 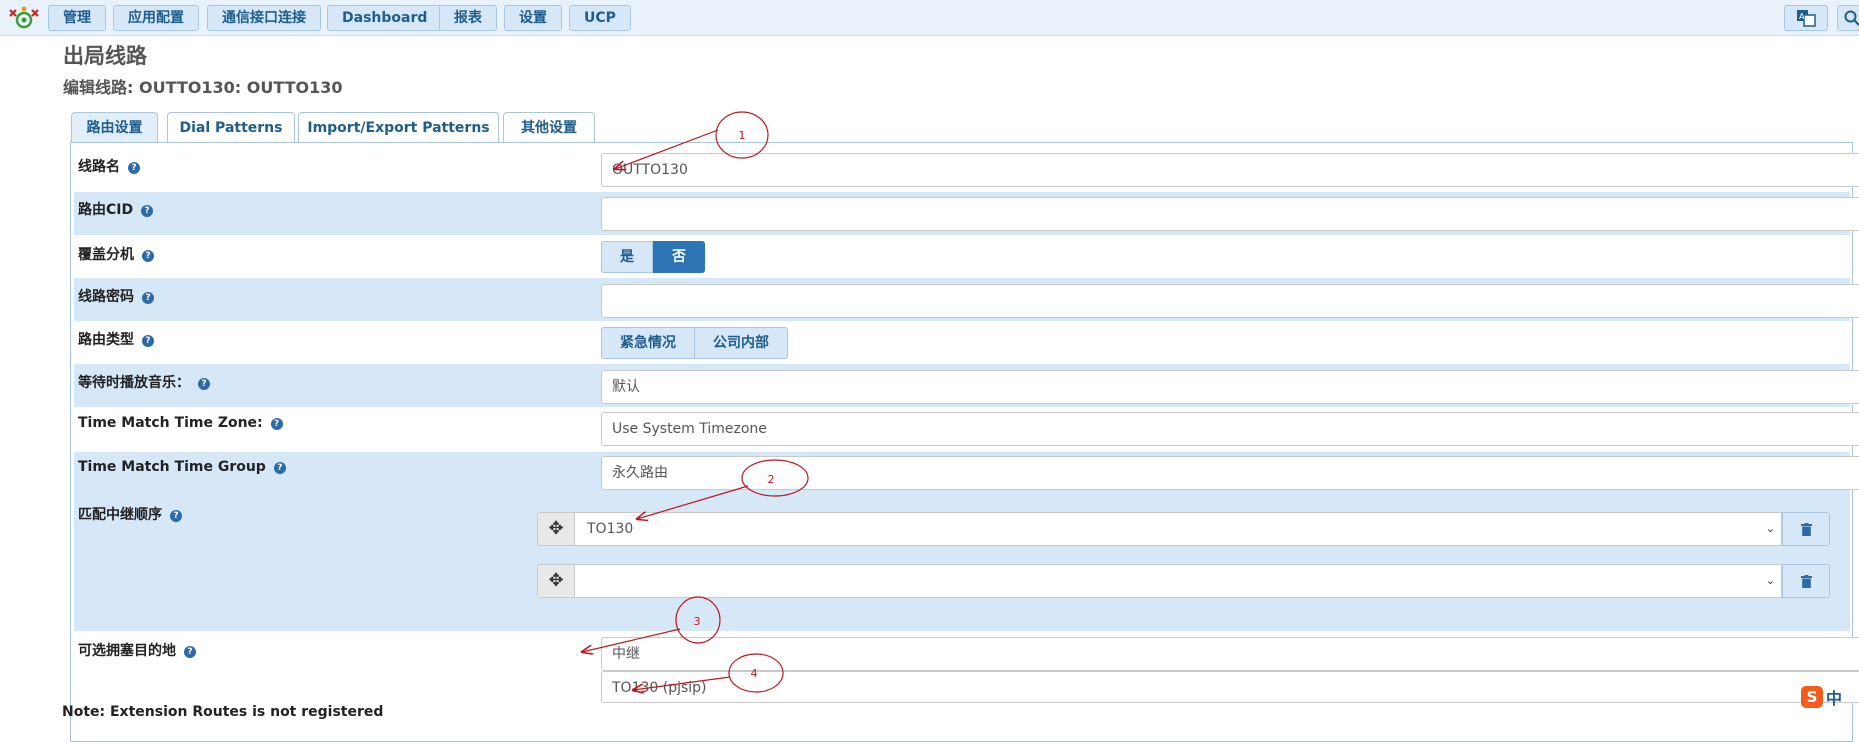 I want to click on nav-ucp: UCP, so click(x=600, y=18).